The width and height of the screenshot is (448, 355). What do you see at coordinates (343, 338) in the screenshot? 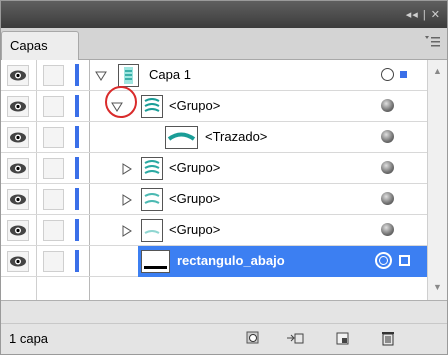
I see `new-layer-icon` at bounding box center [343, 338].